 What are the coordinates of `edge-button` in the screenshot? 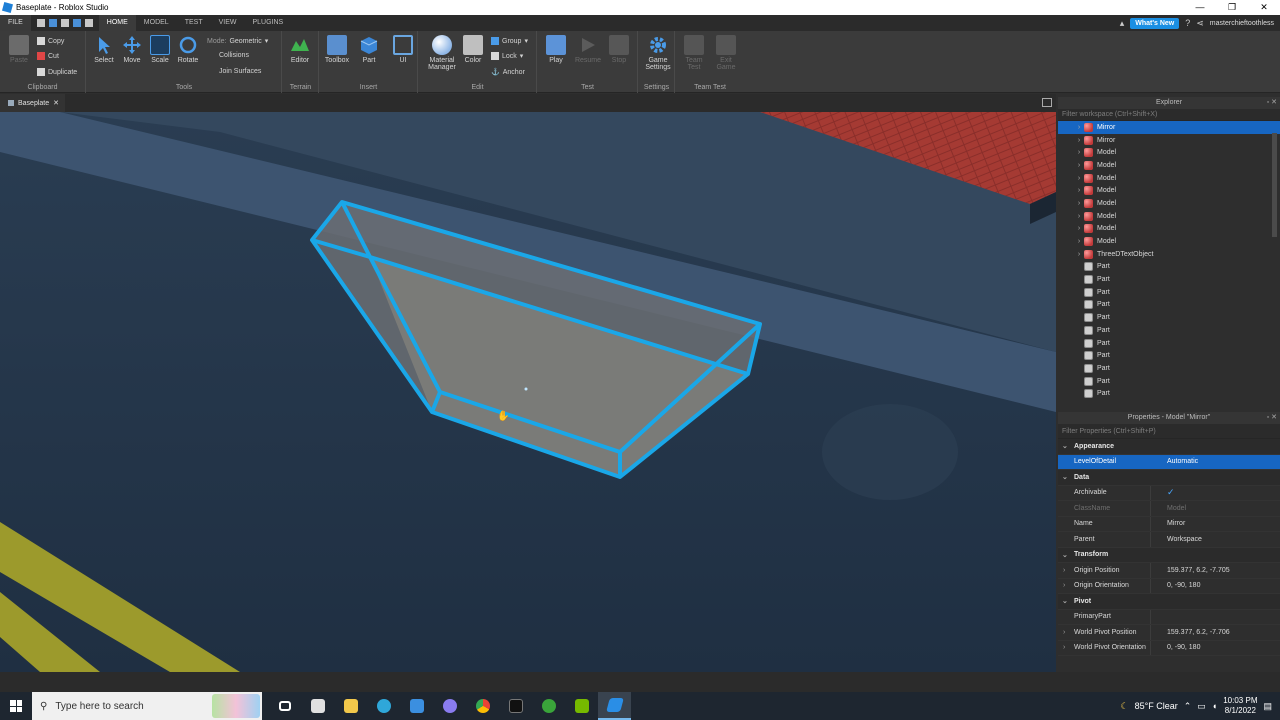 It's located at (383, 706).